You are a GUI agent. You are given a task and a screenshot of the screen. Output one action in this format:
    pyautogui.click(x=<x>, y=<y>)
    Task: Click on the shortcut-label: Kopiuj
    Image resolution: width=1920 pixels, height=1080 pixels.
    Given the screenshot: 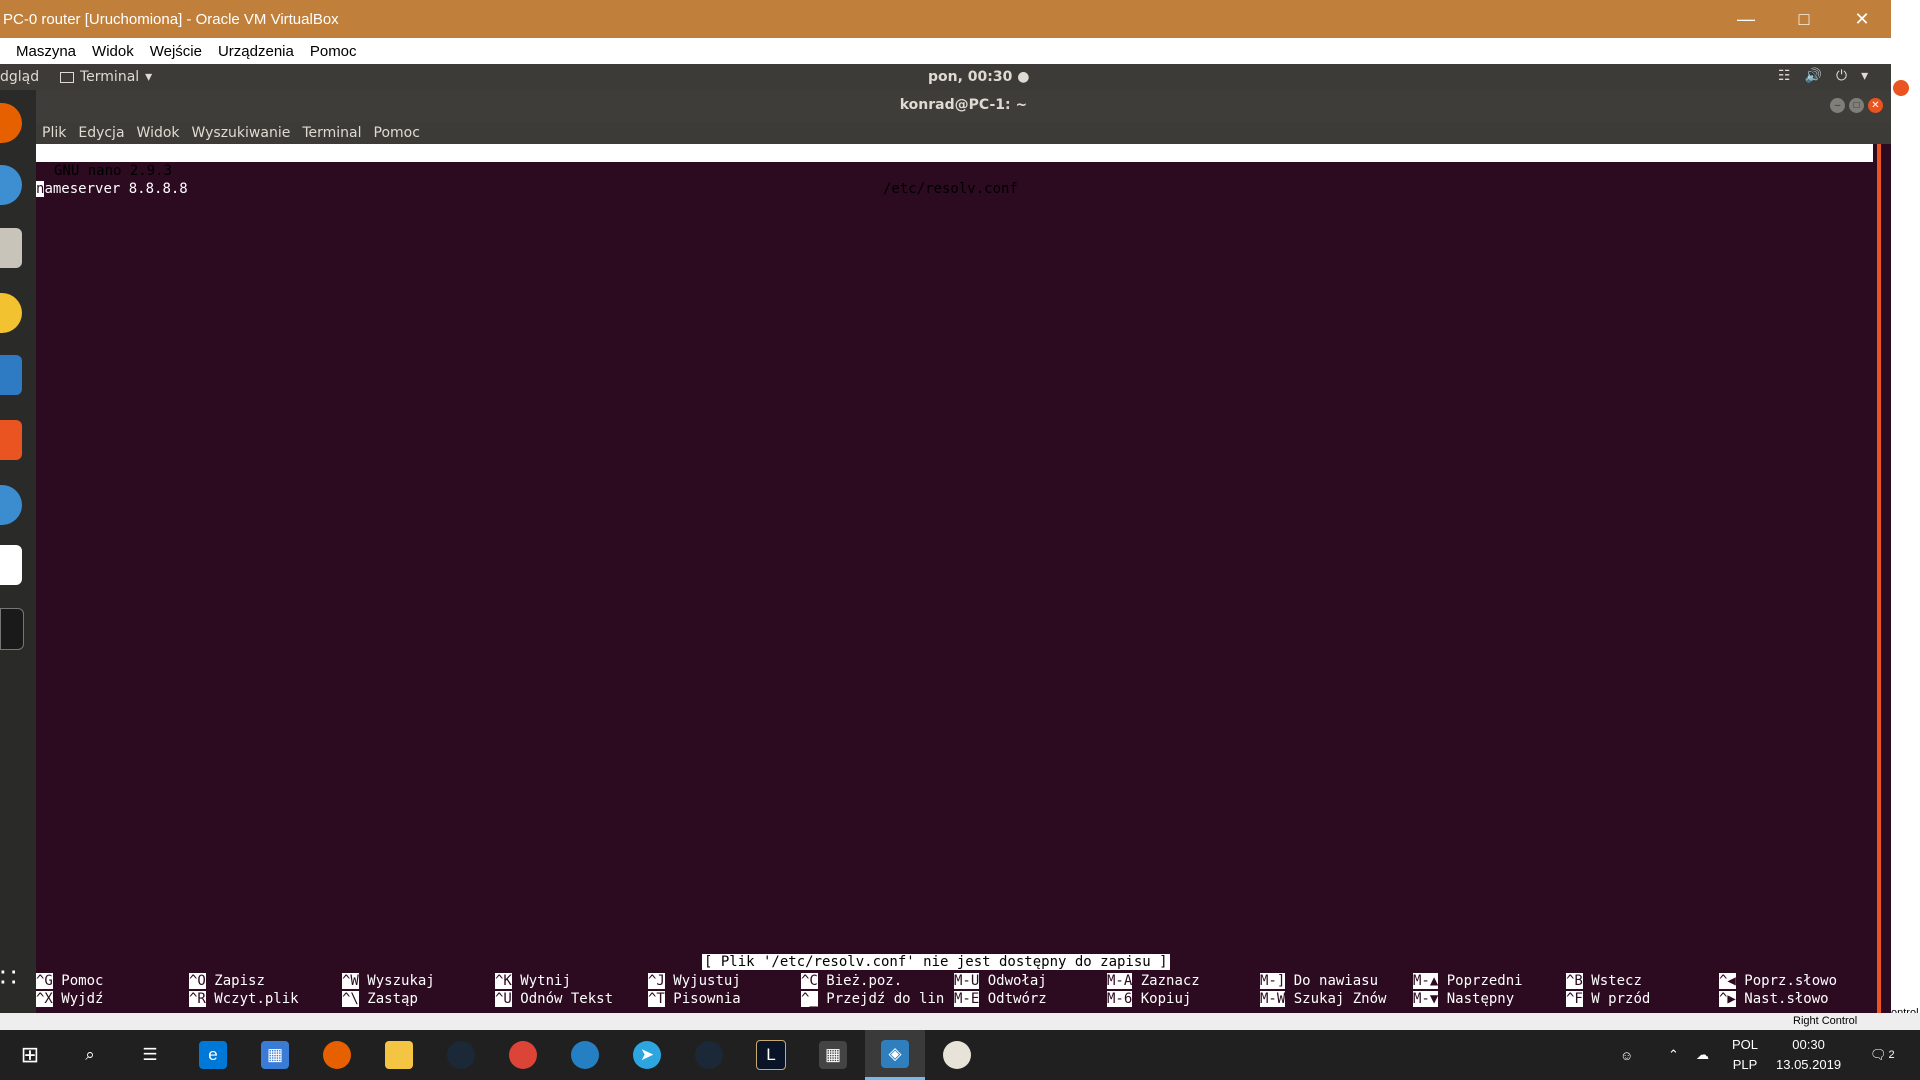 What is the action you would take?
    pyautogui.click(x=1166, y=999)
    